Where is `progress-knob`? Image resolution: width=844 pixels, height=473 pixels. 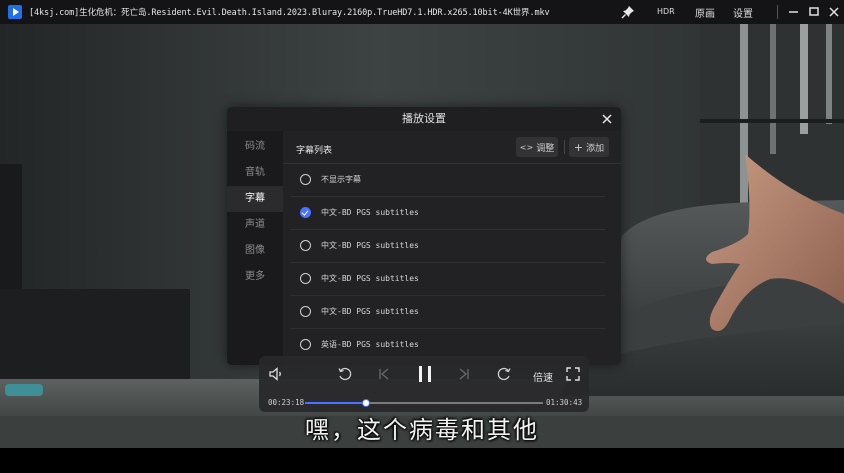 progress-knob is located at coordinates (366, 403).